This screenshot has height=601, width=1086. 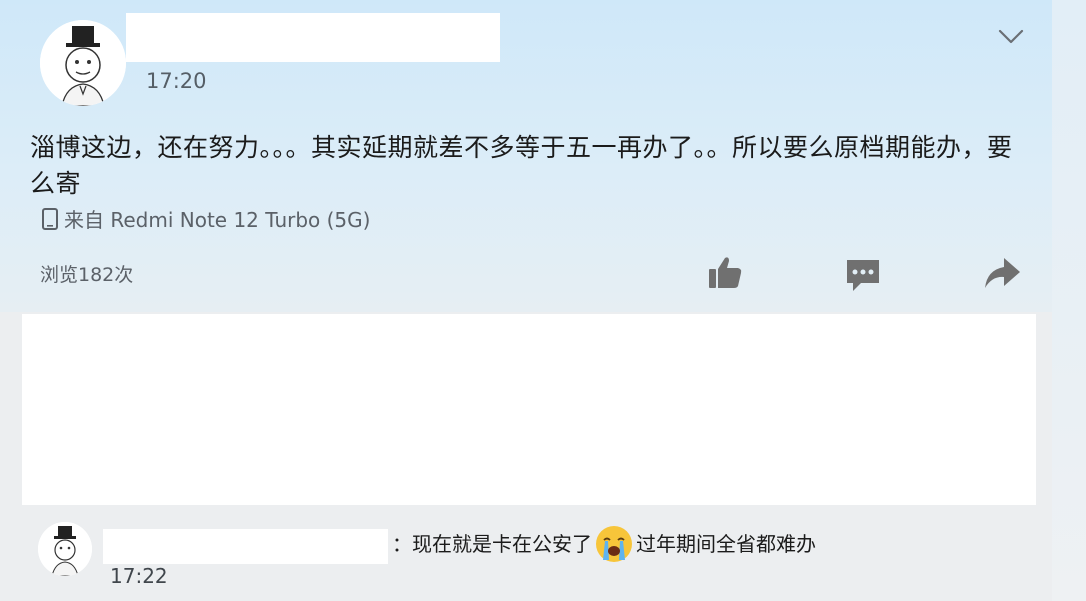 What do you see at coordinates (245, 546) in the screenshot?
I see `commenter-name-redacted` at bounding box center [245, 546].